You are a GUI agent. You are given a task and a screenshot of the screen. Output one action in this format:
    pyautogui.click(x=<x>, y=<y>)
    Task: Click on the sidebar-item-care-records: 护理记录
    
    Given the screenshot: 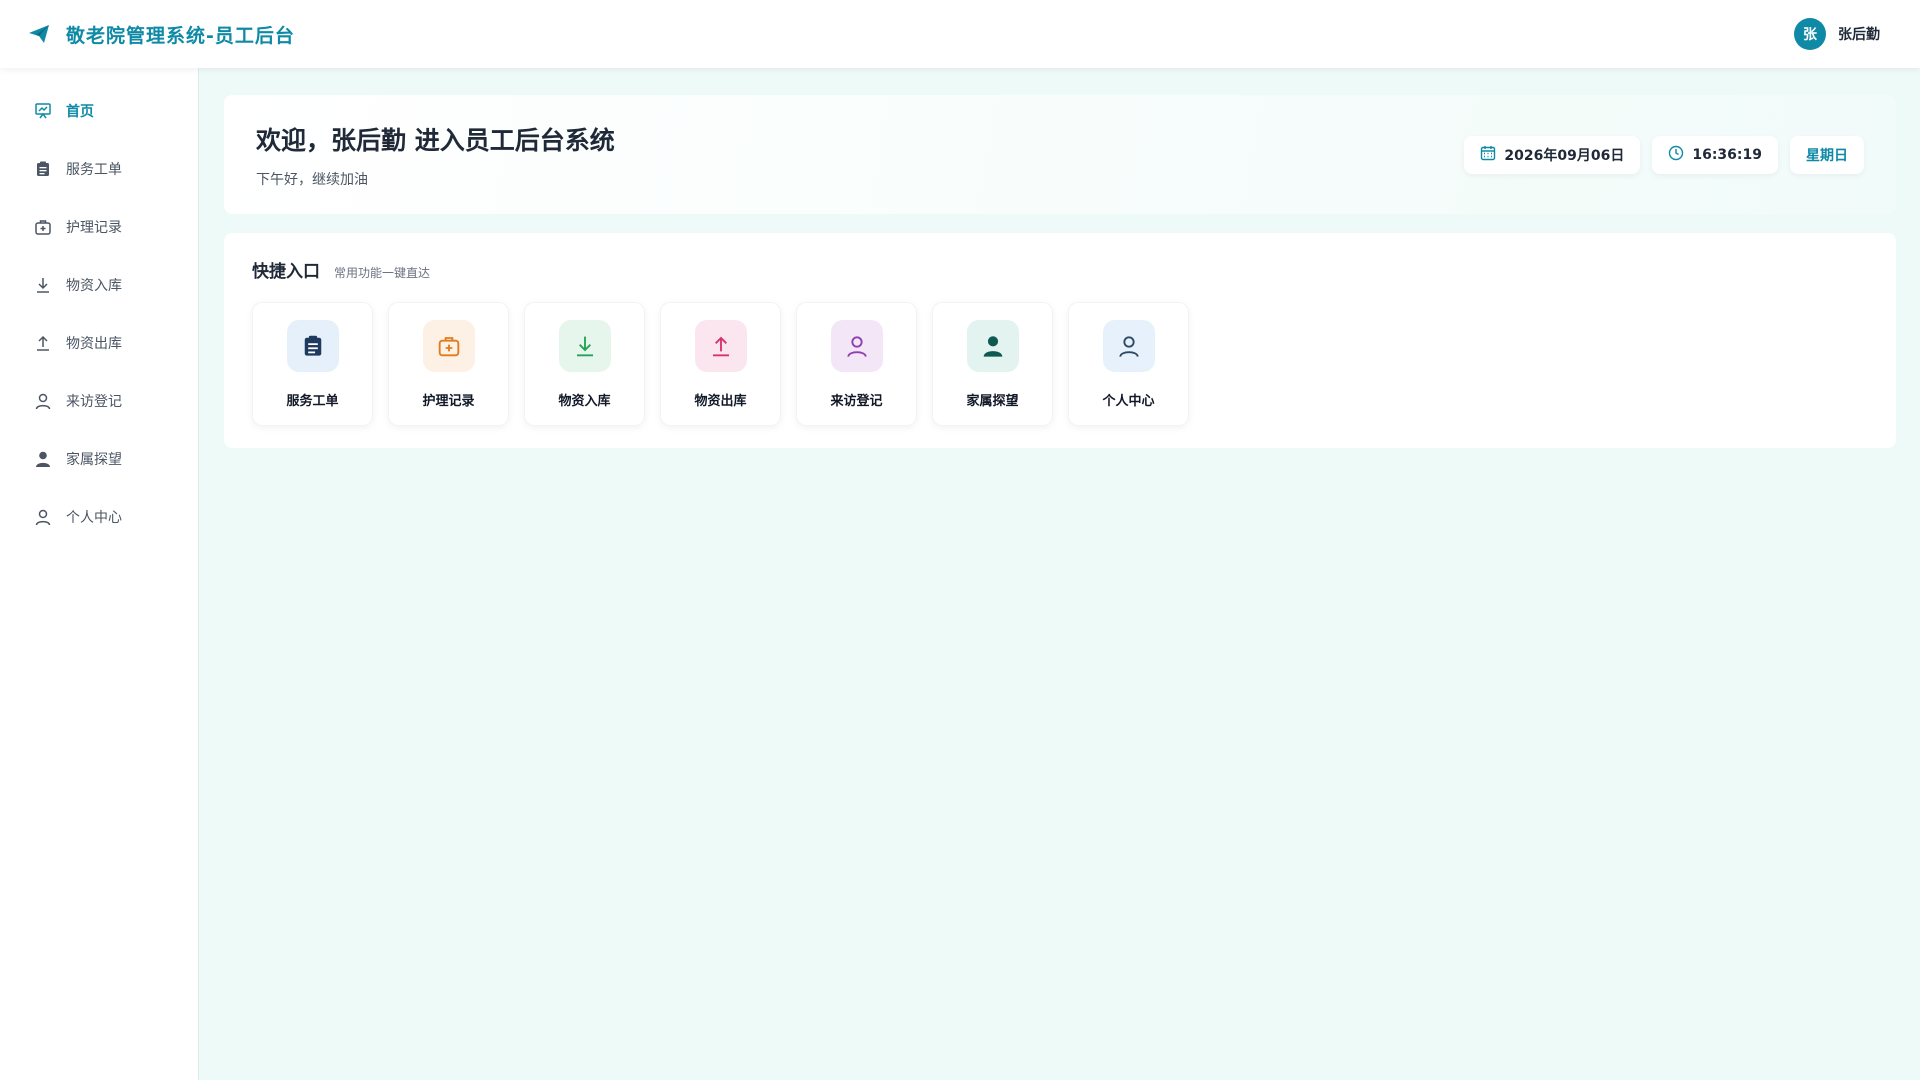 What is the action you would take?
    pyautogui.click(x=99, y=227)
    